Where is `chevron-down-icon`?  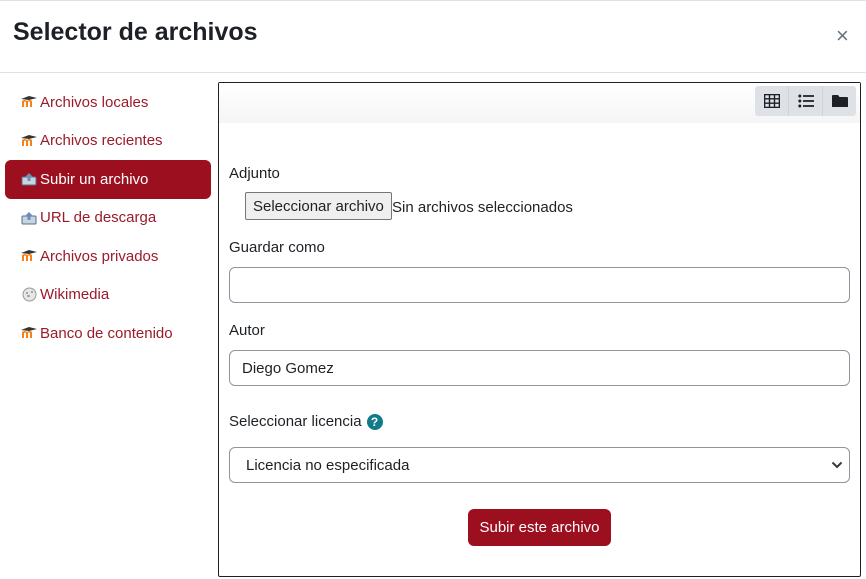 chevron-down-icon is located at coordinates (837, 465).